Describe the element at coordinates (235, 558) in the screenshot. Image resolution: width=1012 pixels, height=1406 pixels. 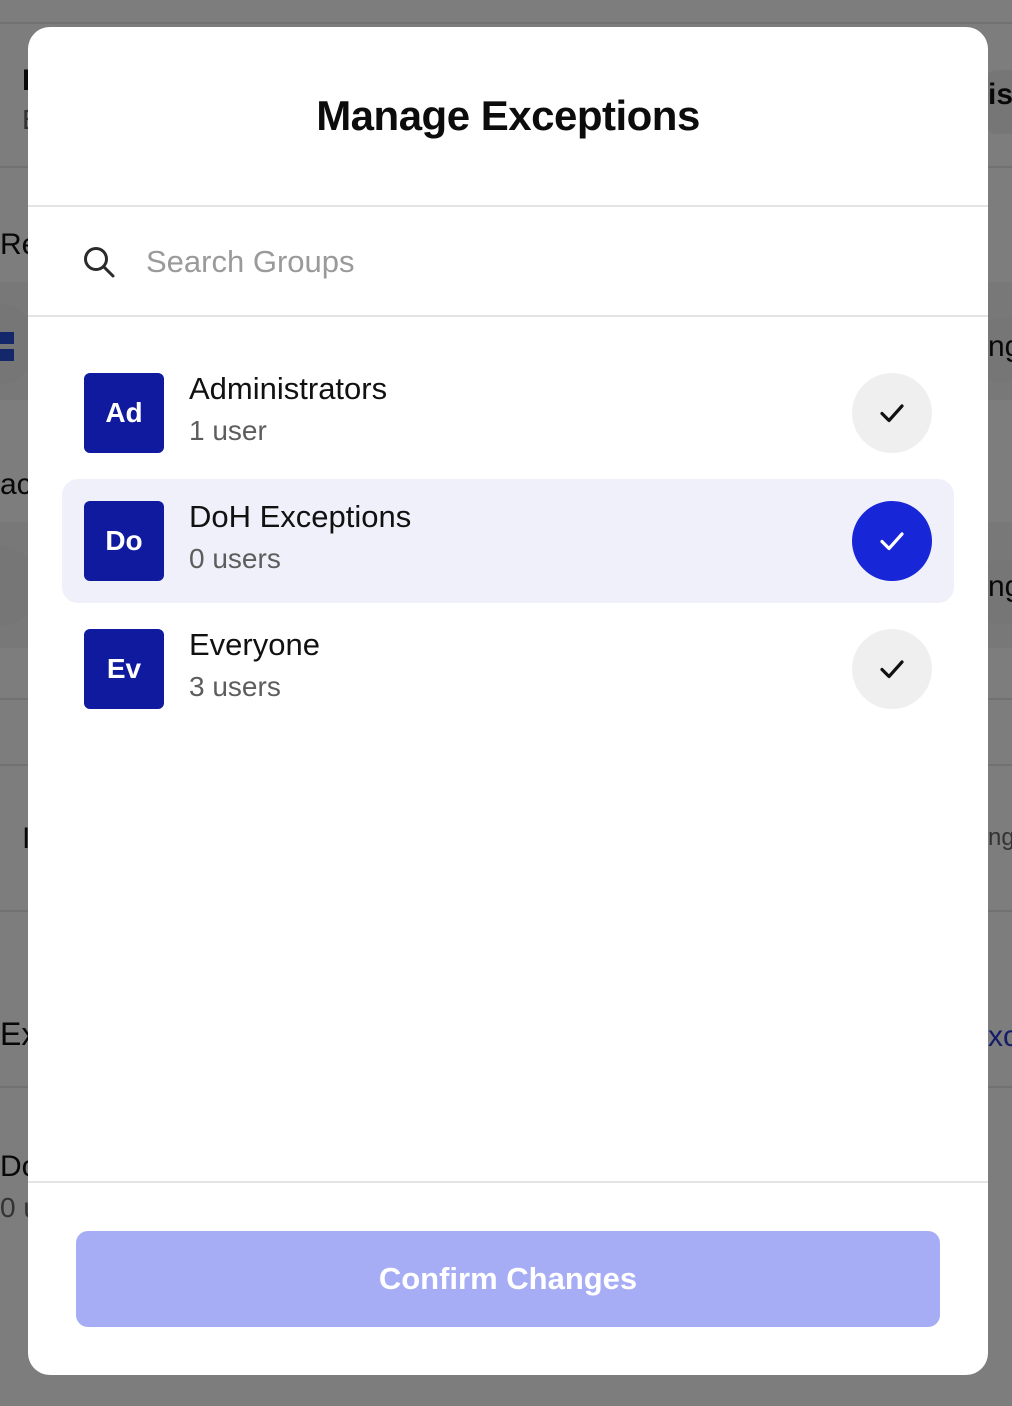
I see `group-user-count: 0 users` at that location.